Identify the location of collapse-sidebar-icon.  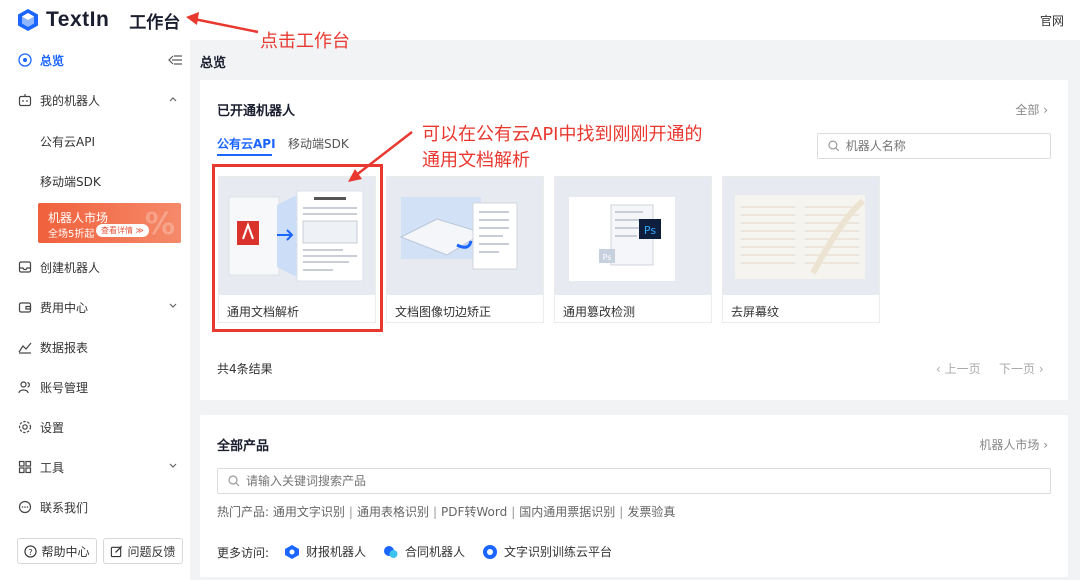
(175, 60).